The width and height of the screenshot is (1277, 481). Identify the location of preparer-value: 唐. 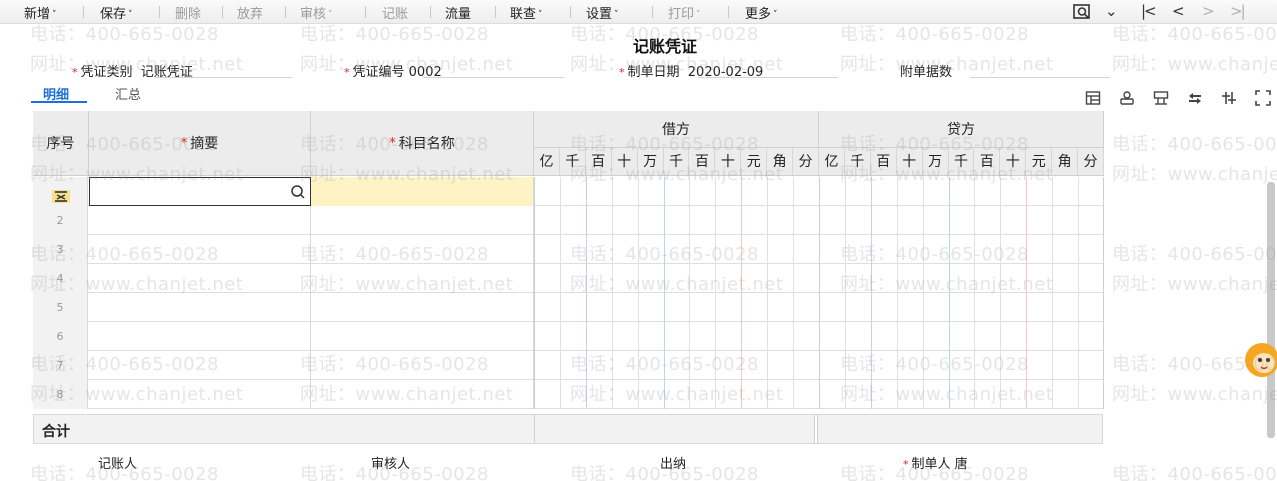
(961, 464).